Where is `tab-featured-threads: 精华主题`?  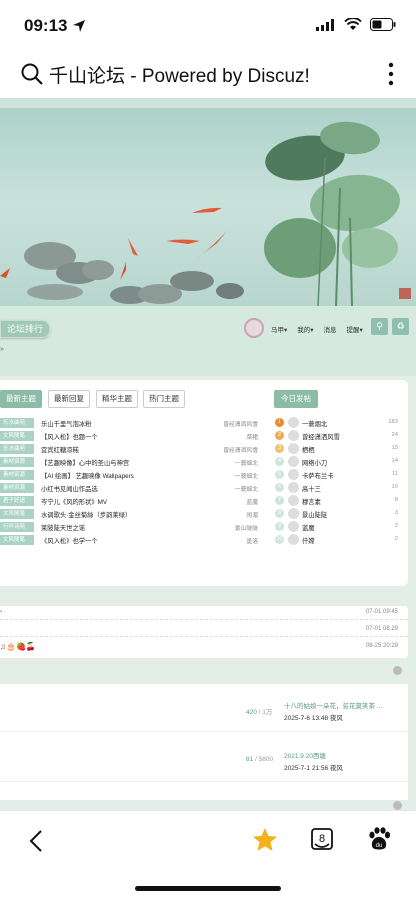
tab-featured-threads: 精华主题 is located at coordinates (117, 399).